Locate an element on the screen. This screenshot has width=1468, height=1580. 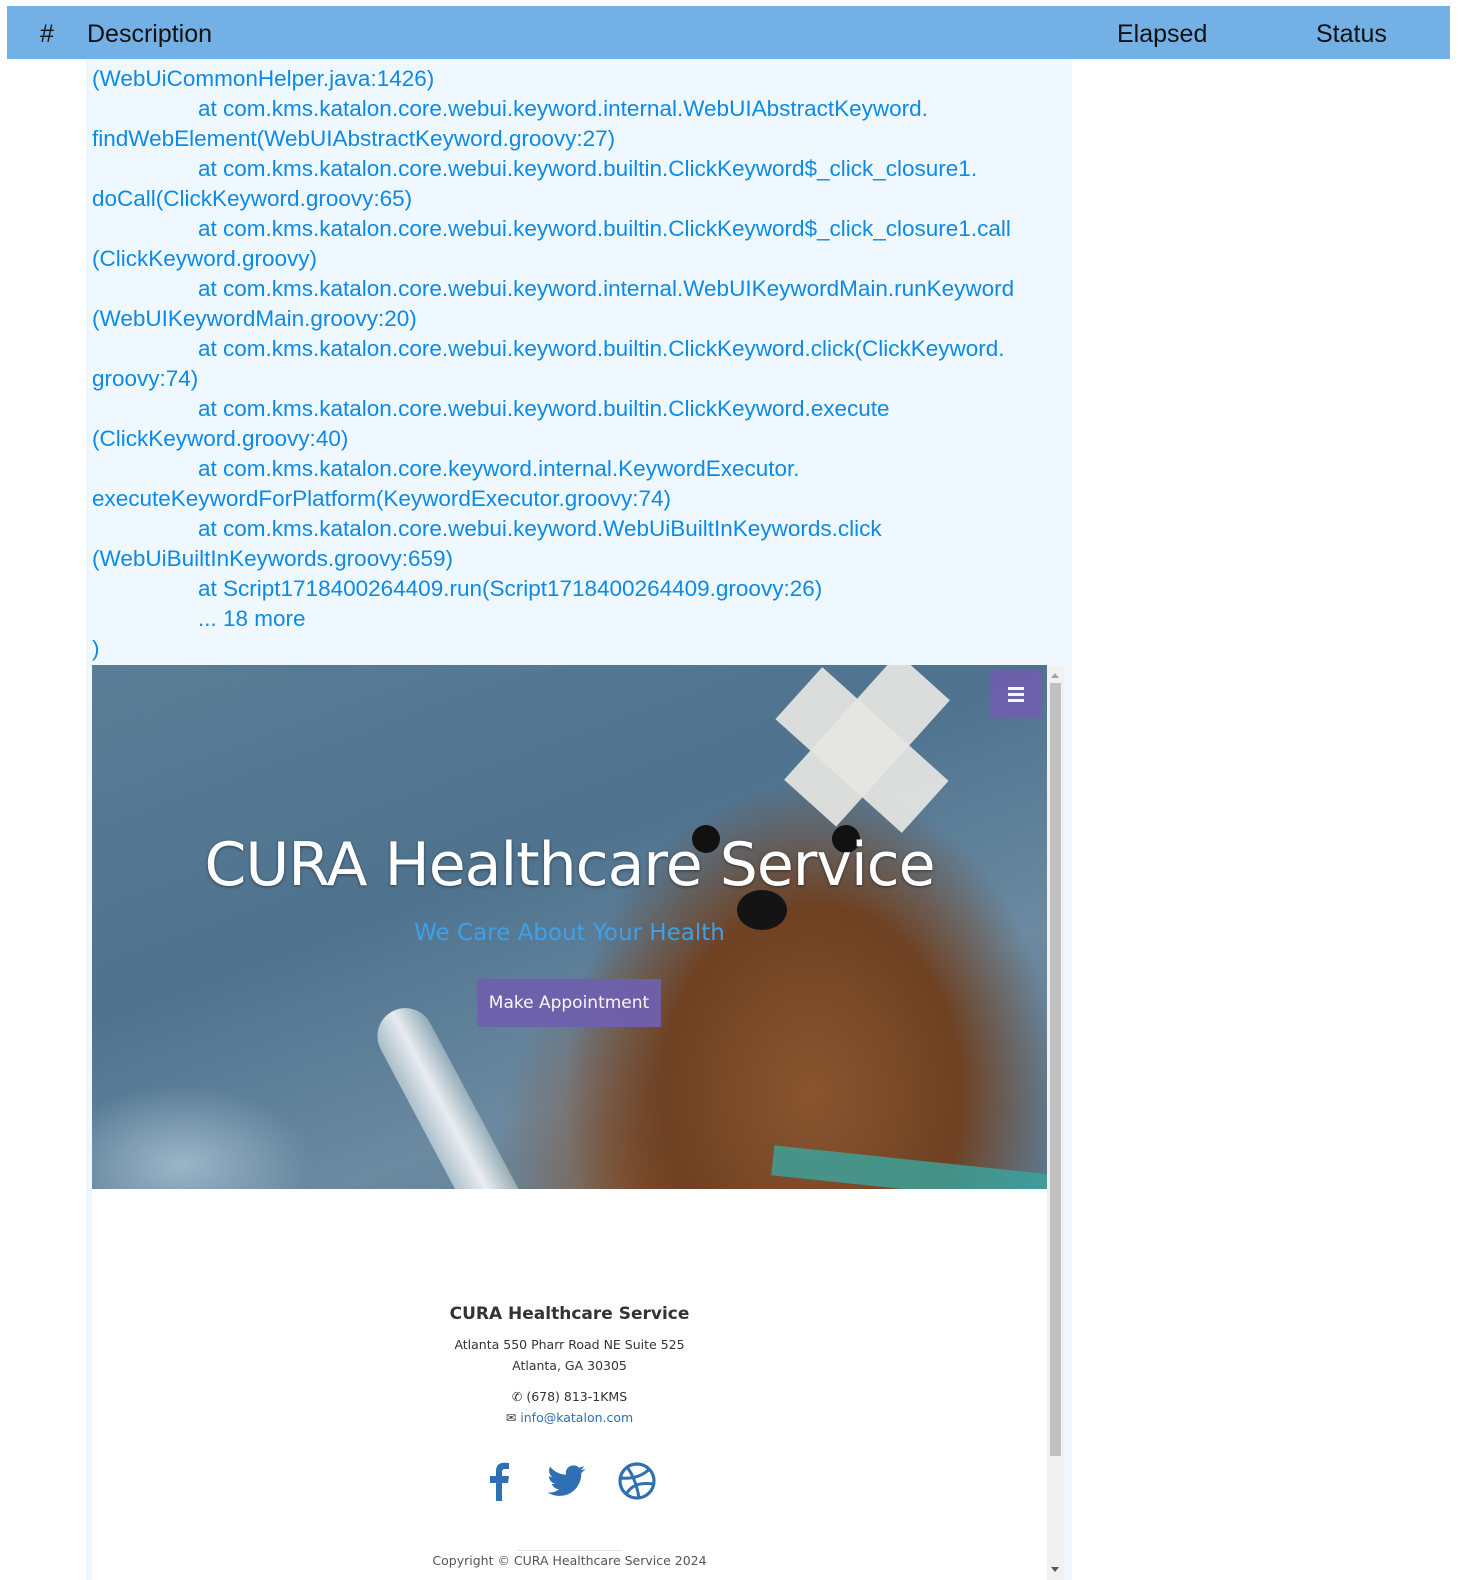
footer-email: ✉ info@katalon.com is located at coordinates (569, 1418).